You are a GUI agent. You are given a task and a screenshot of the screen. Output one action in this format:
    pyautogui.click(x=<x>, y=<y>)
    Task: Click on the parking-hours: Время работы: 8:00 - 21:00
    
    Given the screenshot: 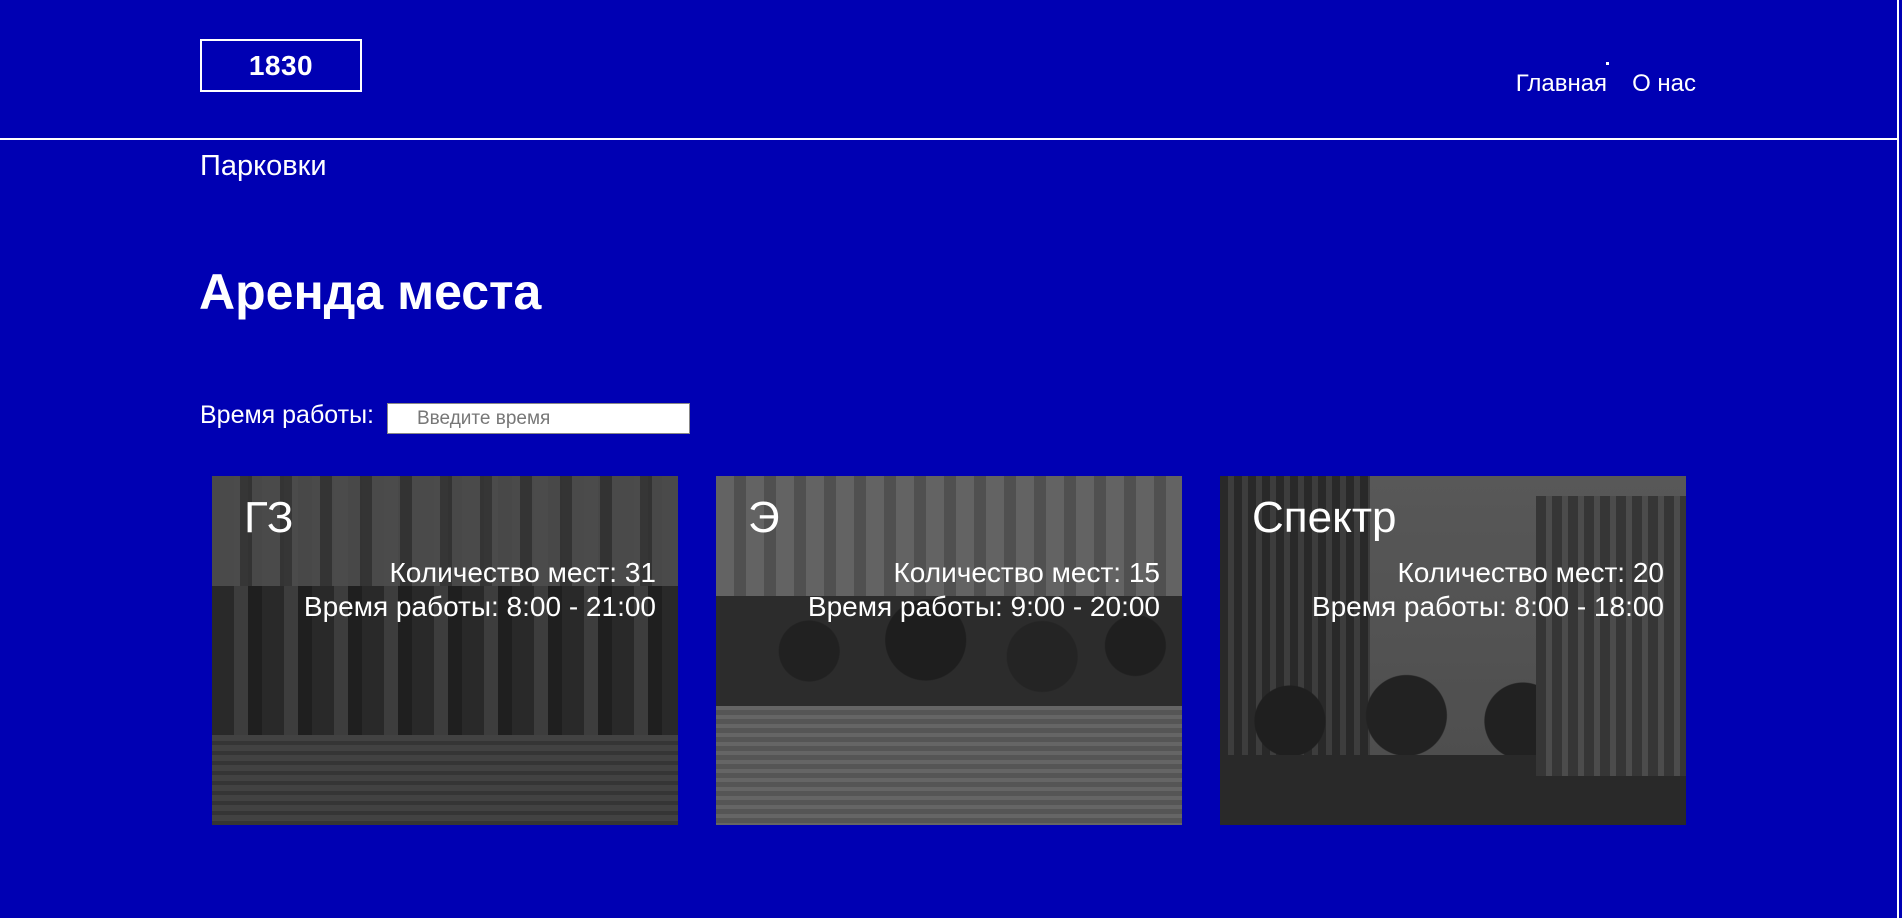 What is the action you would take?
    pyautogui.click(x=479, y=606)
    